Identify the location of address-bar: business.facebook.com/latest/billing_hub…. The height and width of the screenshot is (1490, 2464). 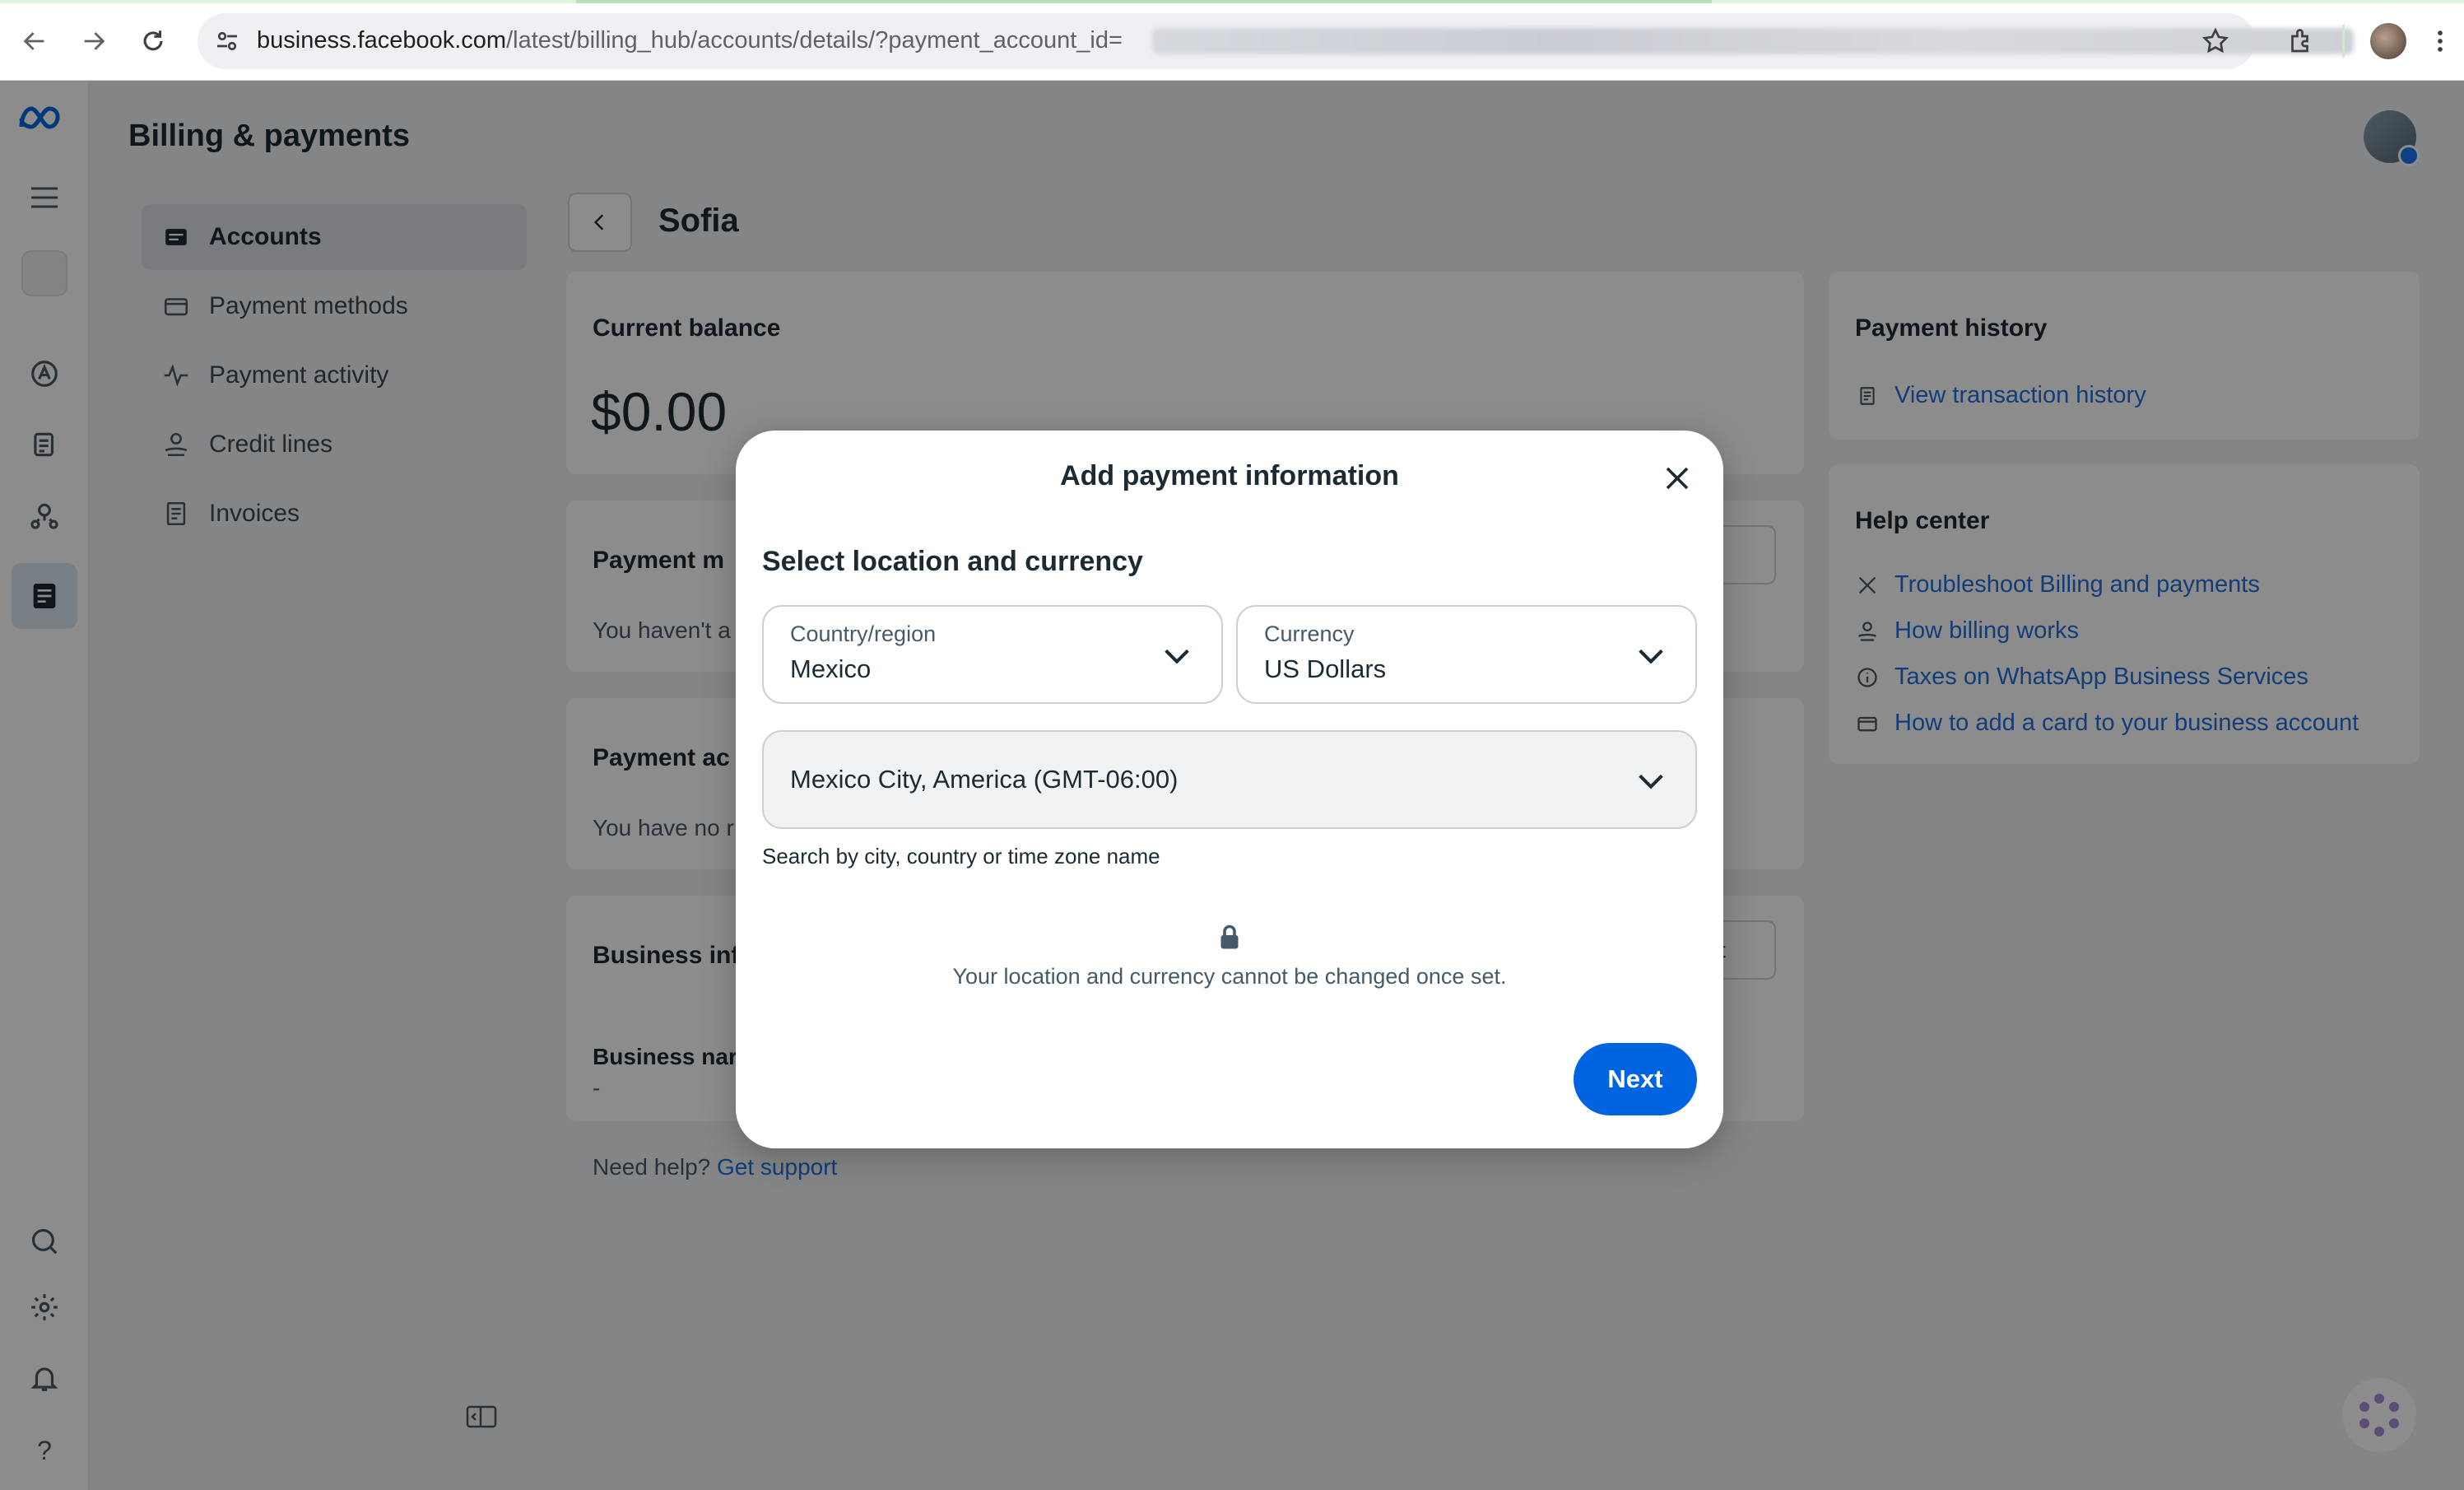
(1276, 41).